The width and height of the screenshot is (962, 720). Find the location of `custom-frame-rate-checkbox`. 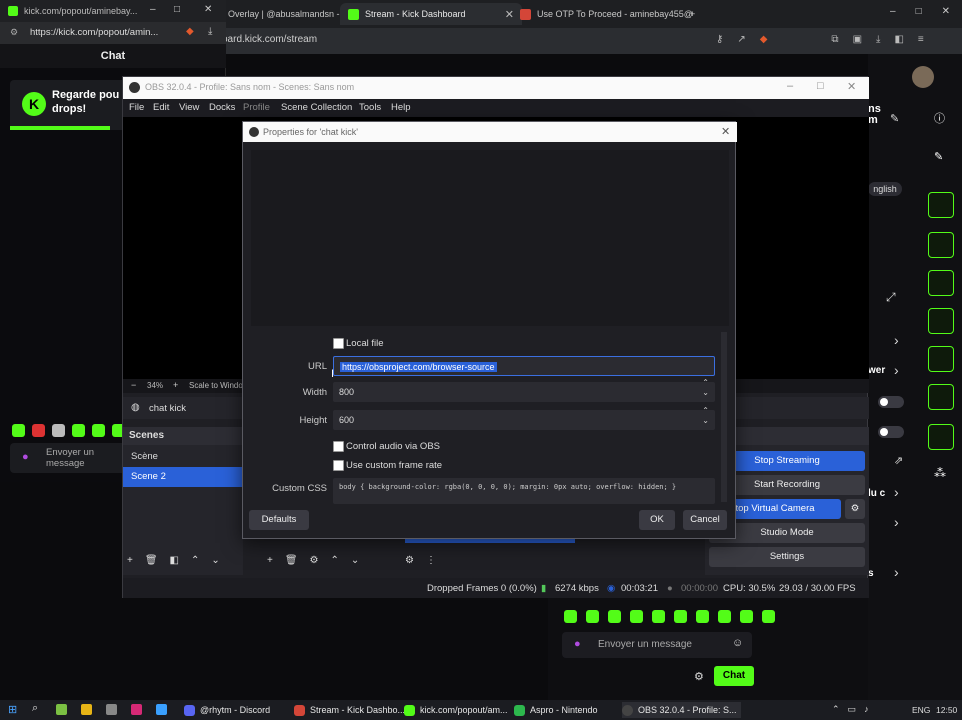

custom-frame-rate-checkbox is located at coordinates (338, 465).